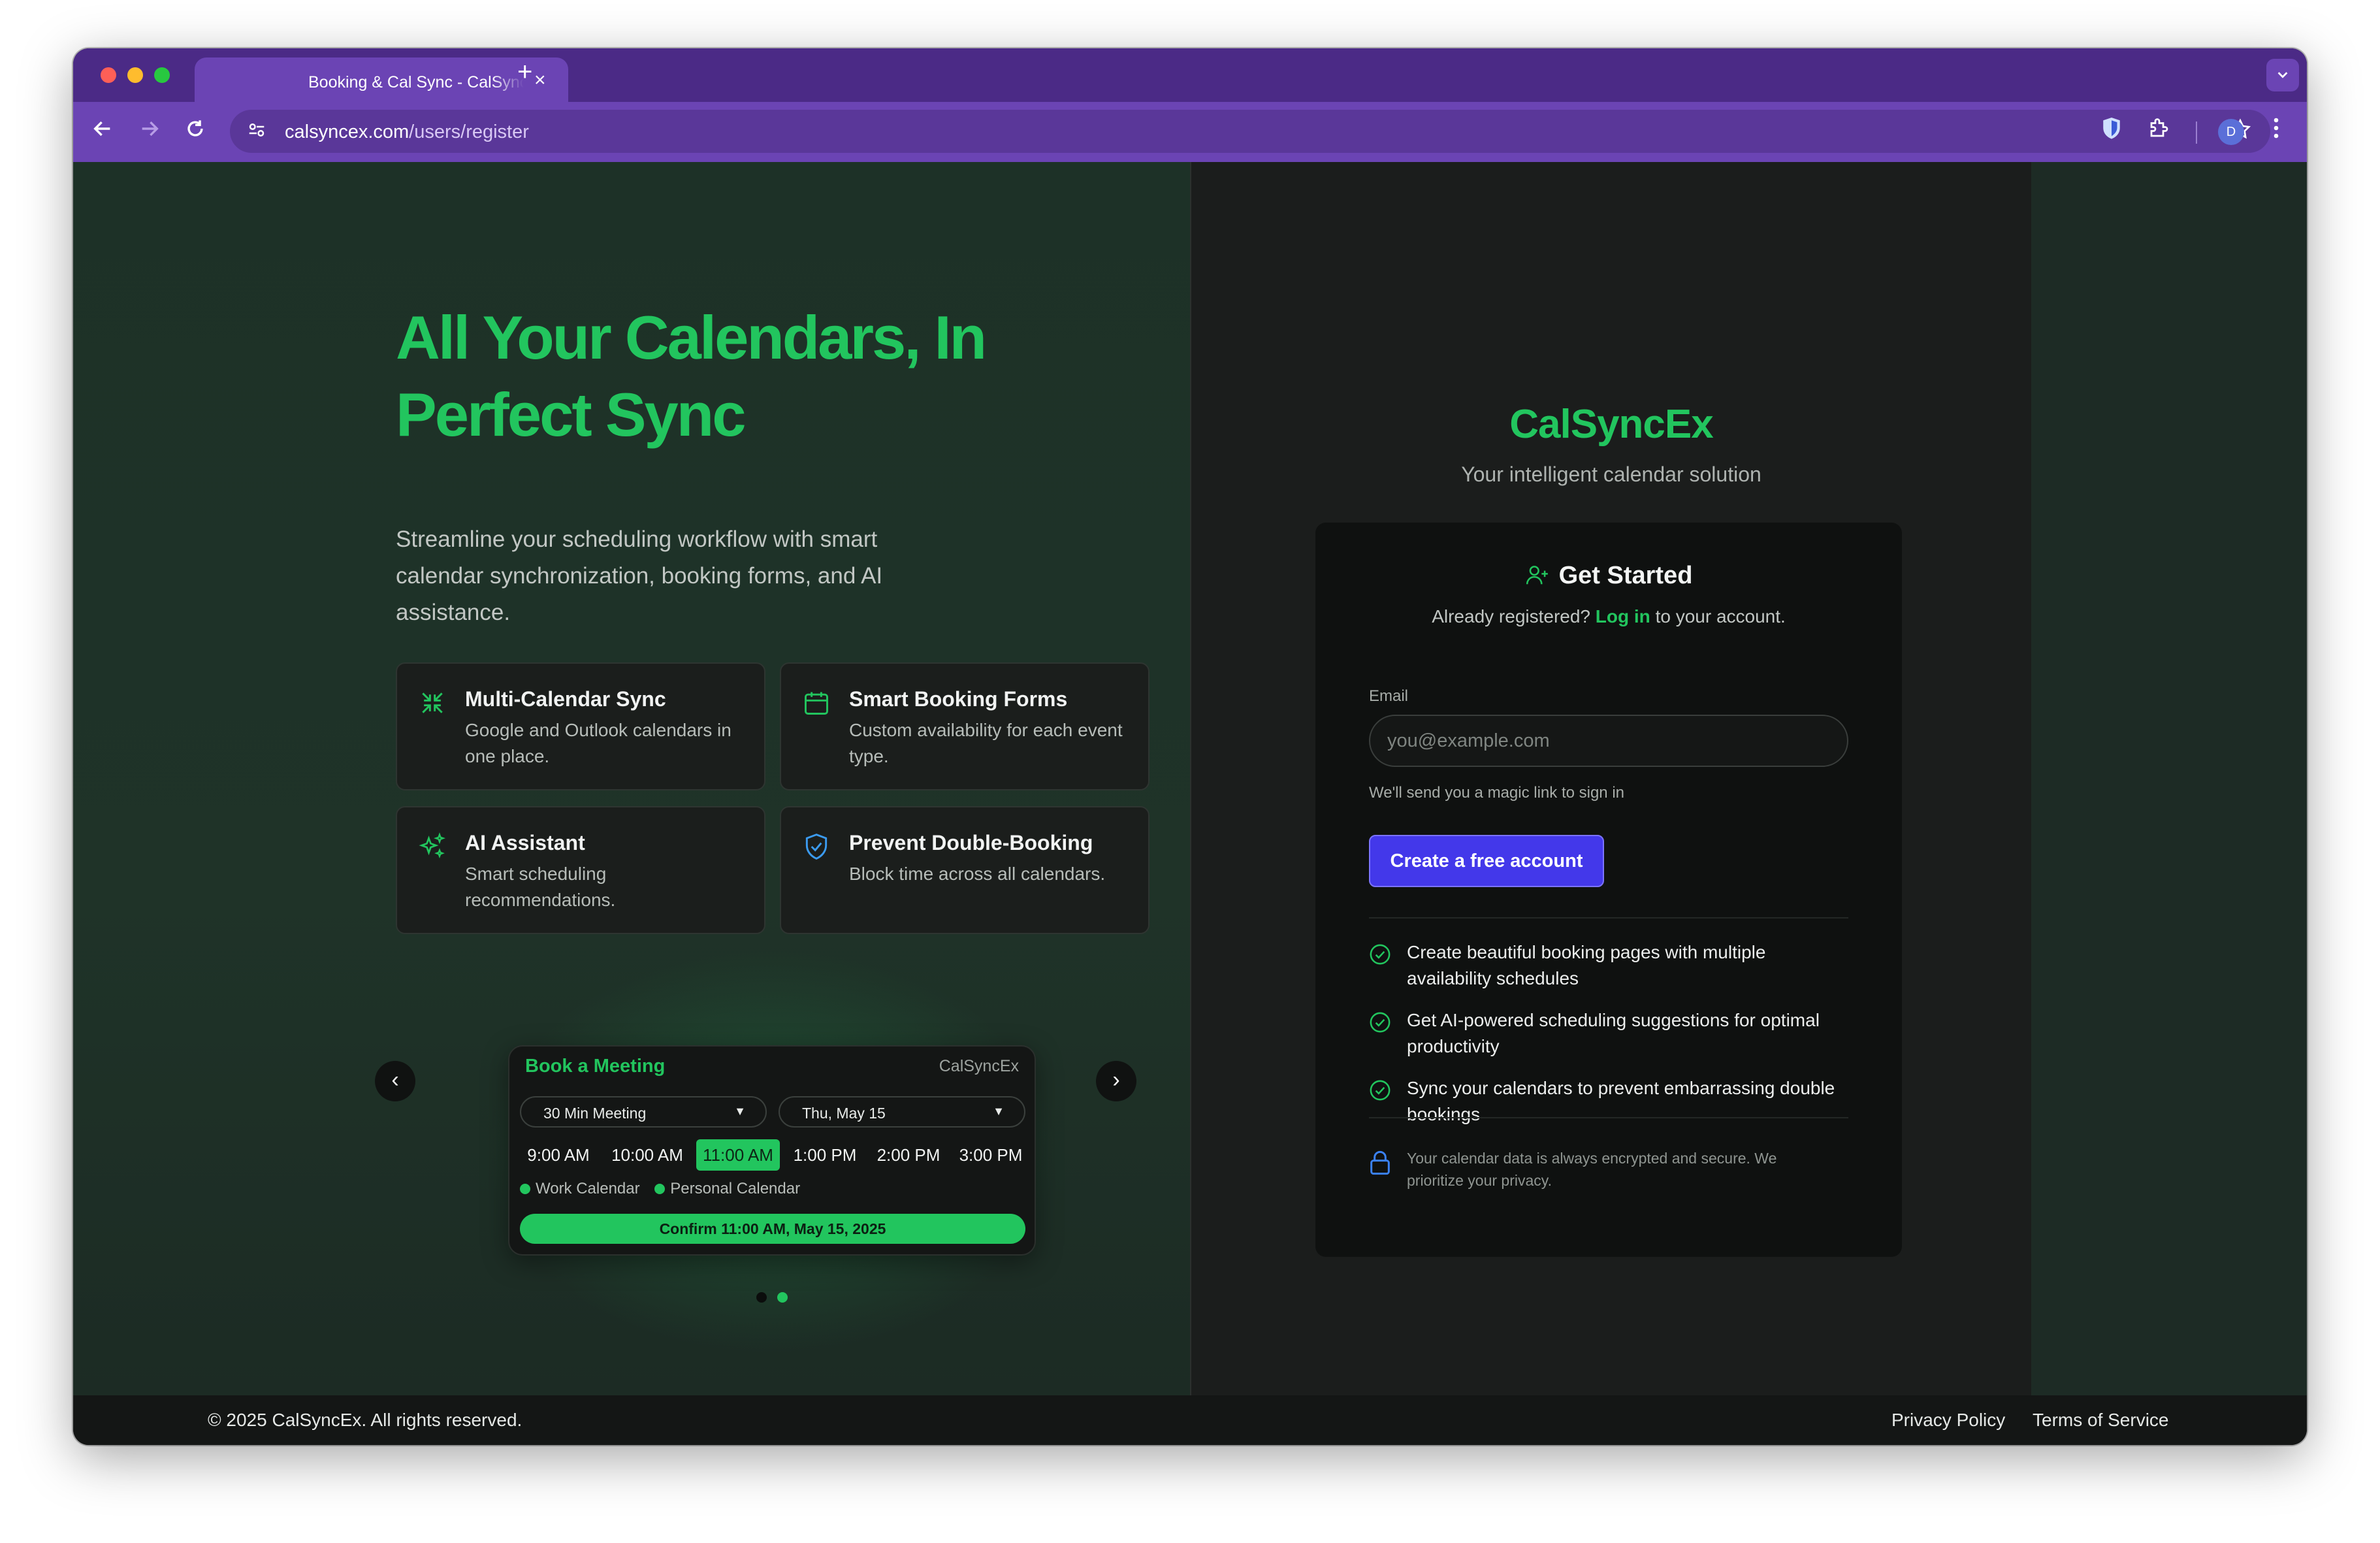 This screenshot has width=2380, height=1543. I want to click on hero-title: All Your Calendars, In Perfect Sync, so click(691, 376).